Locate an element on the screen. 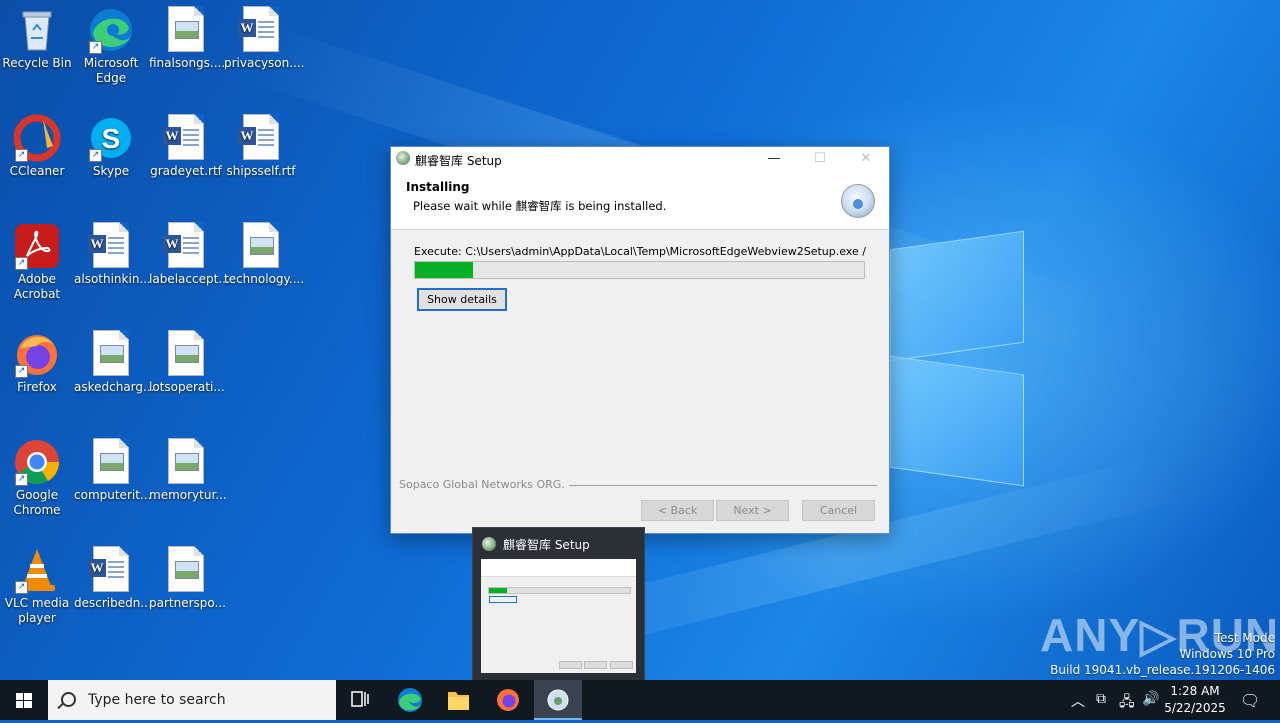 The image size is (1280, 723). desktop-icon-ccleaner: ↗ CCleaner is located at coordinates (37, 146).